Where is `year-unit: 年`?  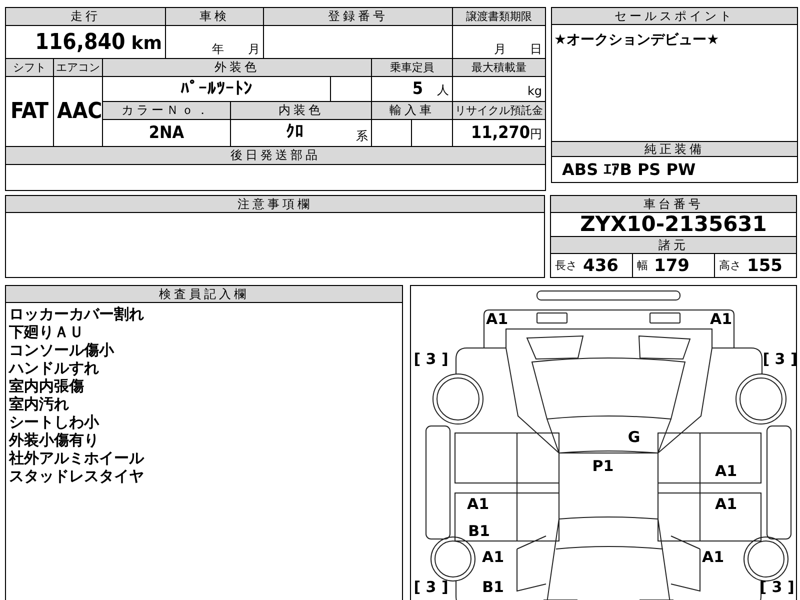 year-unit: 年 is located at coordinates (218, 49).